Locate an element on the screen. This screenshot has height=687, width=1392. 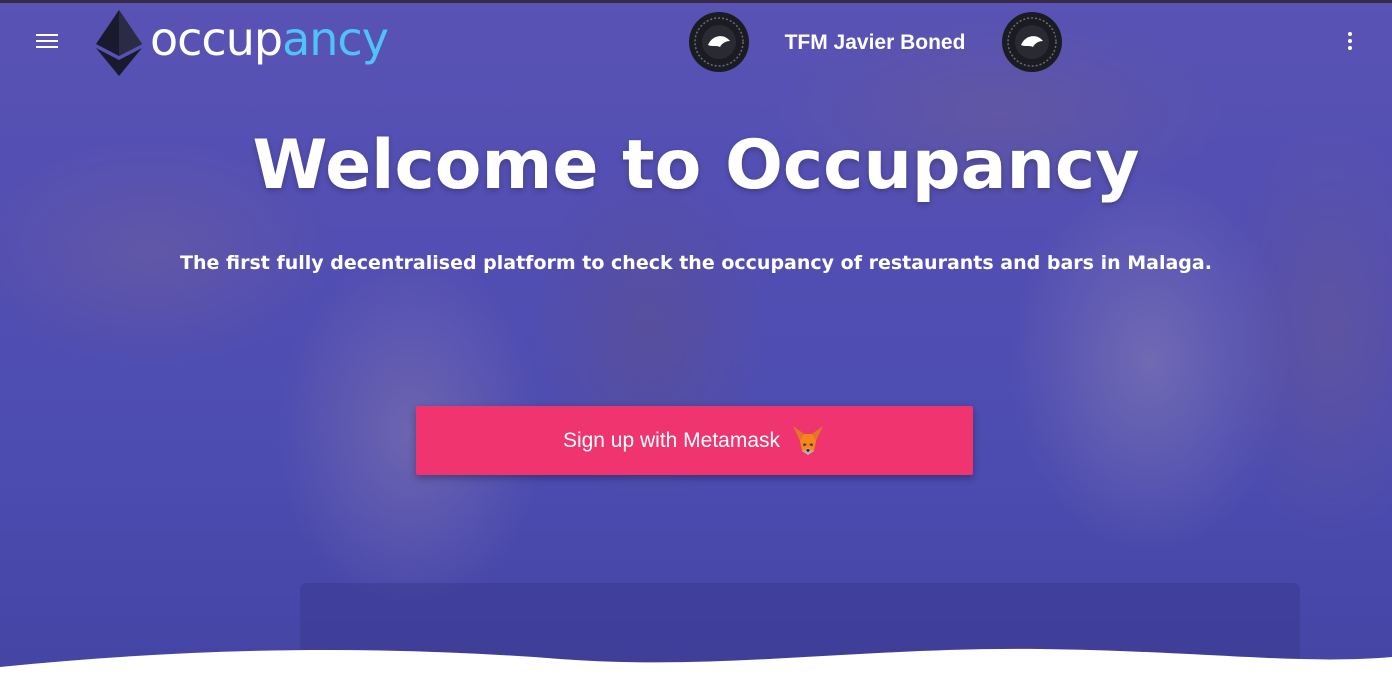
hamburger-menu-icon is located at coordinates (50, 43).